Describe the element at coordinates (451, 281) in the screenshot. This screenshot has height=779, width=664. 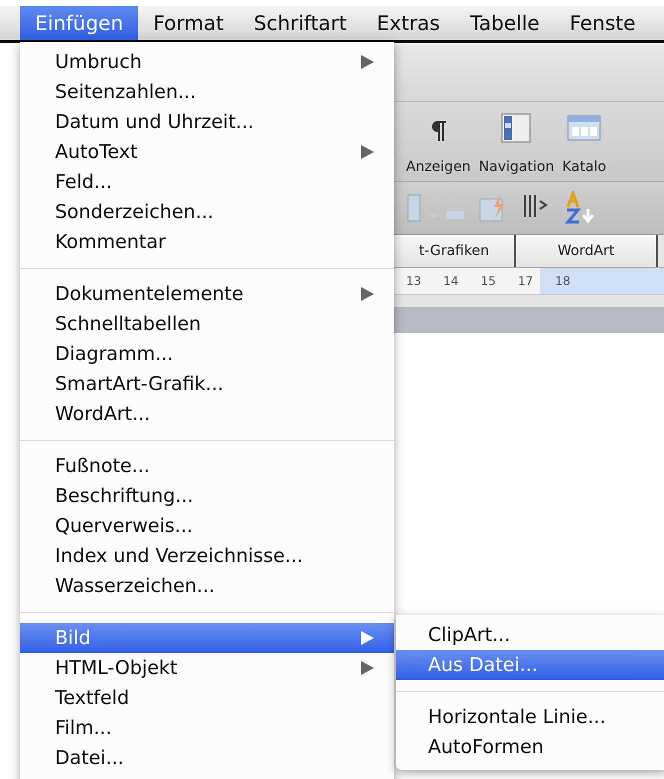
I see `ruler-number: 14` at that location.